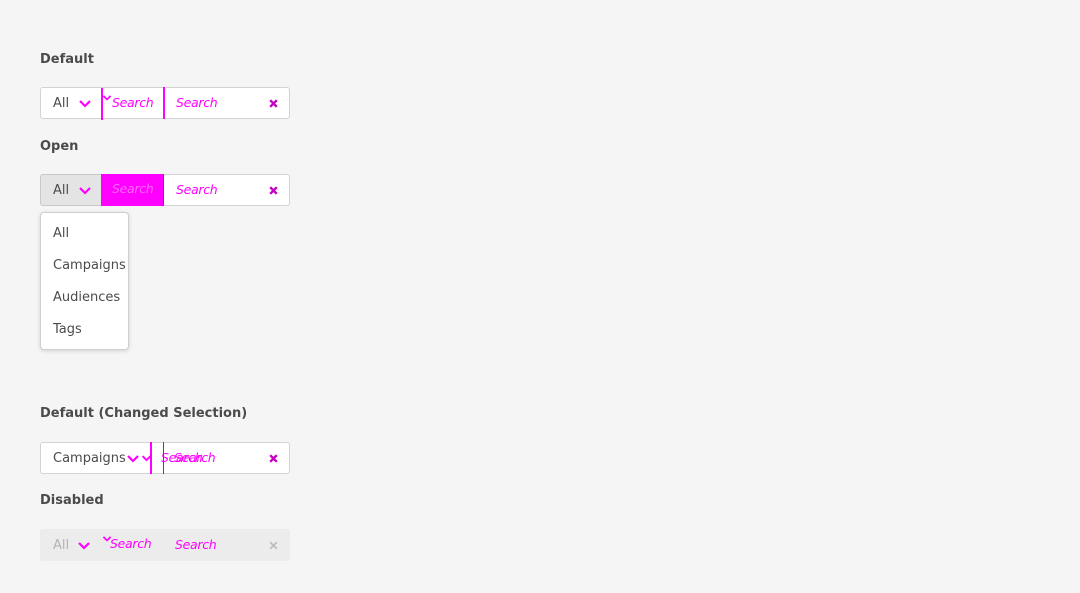 Image resolution: width=1080 pixels, height=593 pixels. I want to click on picker-value: Campaigns, so click(89, 458).